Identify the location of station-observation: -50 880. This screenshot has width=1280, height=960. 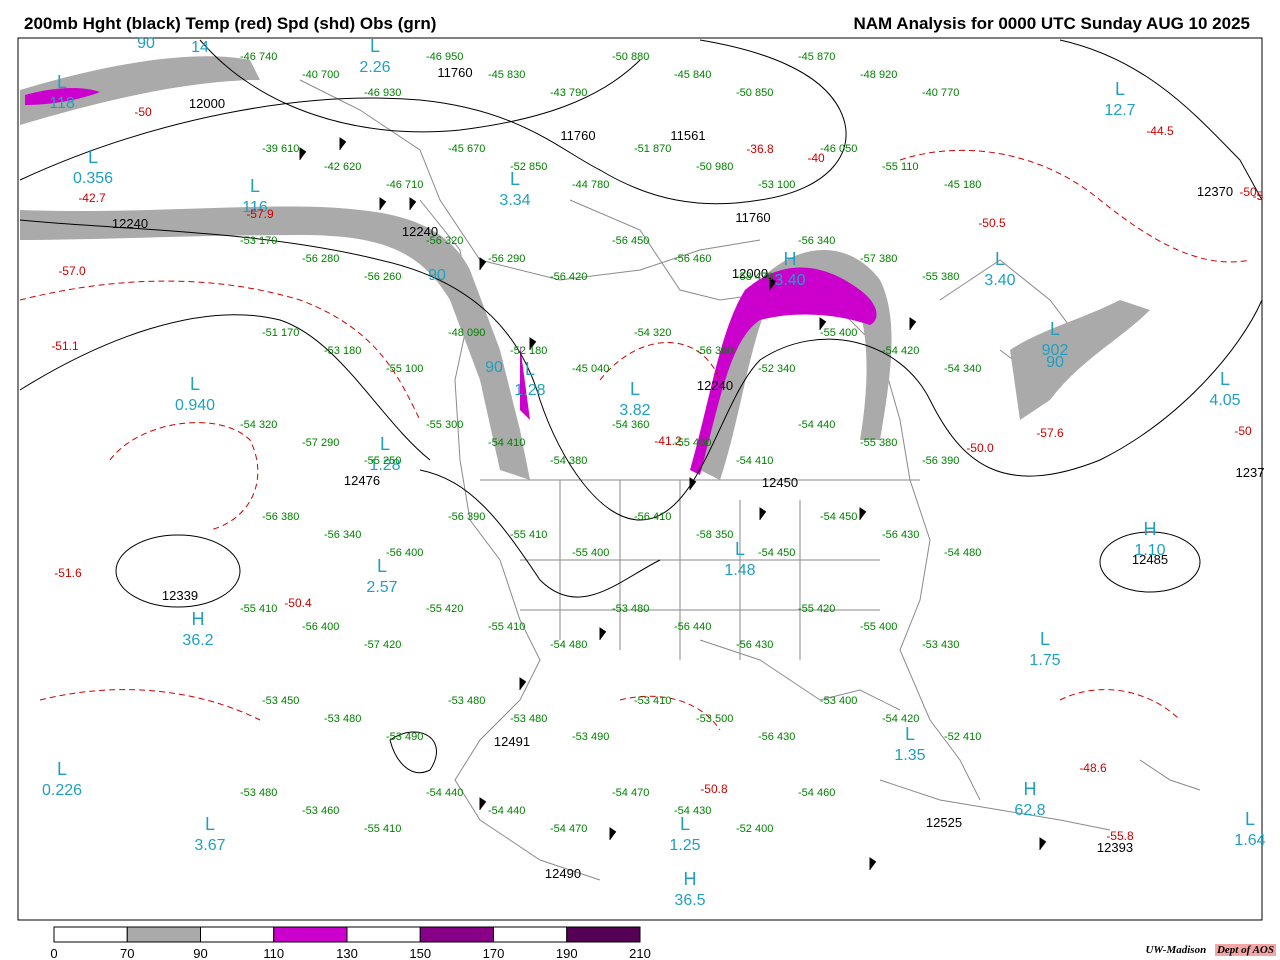
(630, 57).